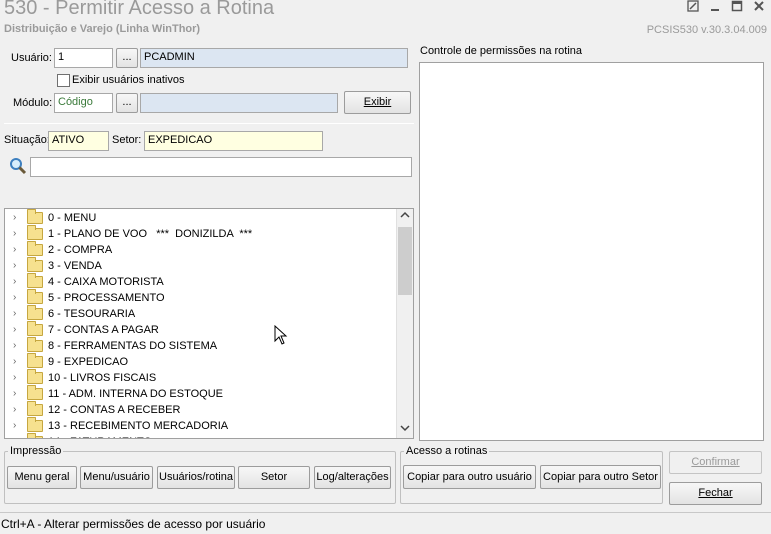 This screenshot has height=534, width=771. I want to click on tree-item-label: 8 - FERRAMENTAS DO SISTEMA, so click(133, 346).